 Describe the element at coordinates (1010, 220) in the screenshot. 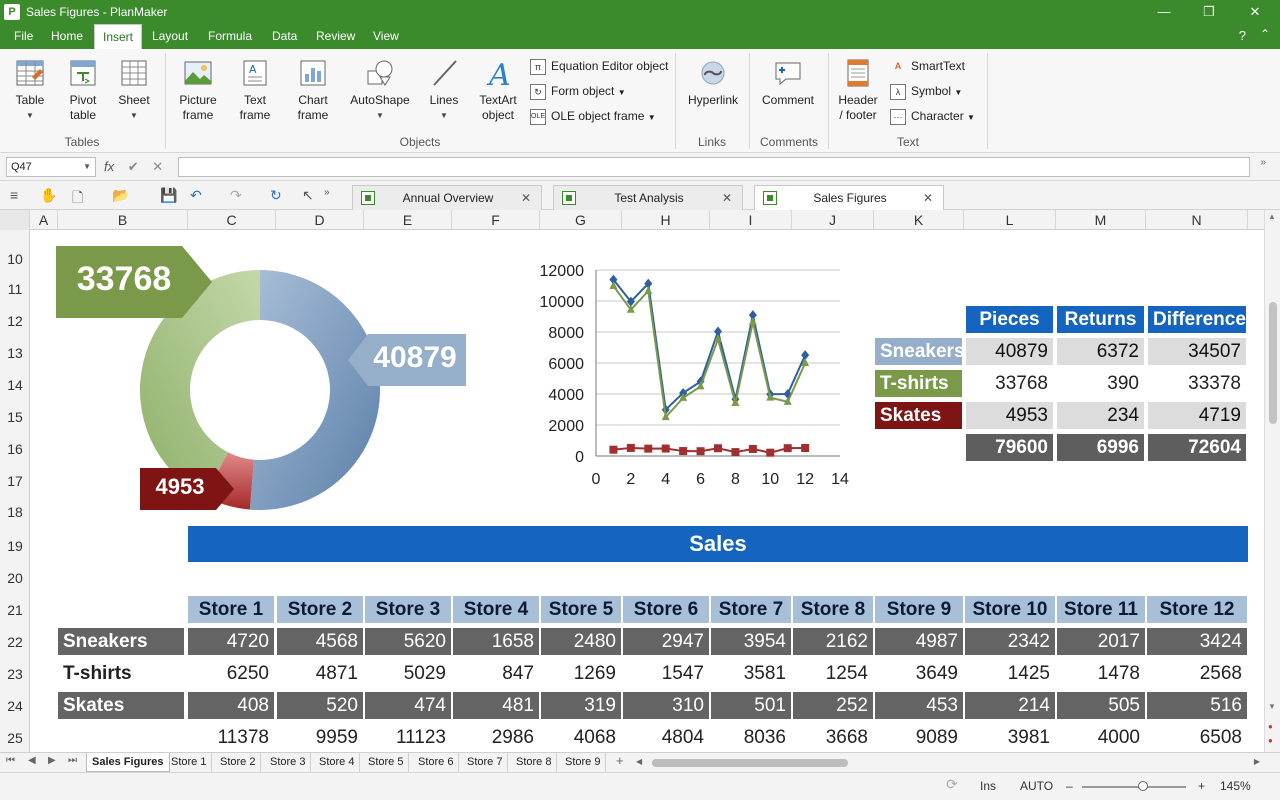

I see `column-header-l: L` at that location.